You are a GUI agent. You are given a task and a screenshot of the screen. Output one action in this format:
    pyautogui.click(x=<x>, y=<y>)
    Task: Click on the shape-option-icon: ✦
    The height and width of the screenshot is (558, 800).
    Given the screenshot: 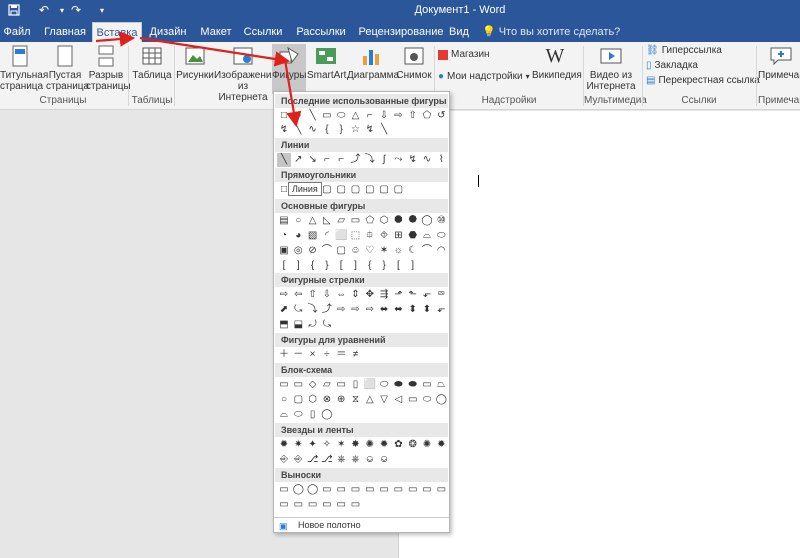 What is the action you would take?
    pyautogui.click(x=313, y=445)
    